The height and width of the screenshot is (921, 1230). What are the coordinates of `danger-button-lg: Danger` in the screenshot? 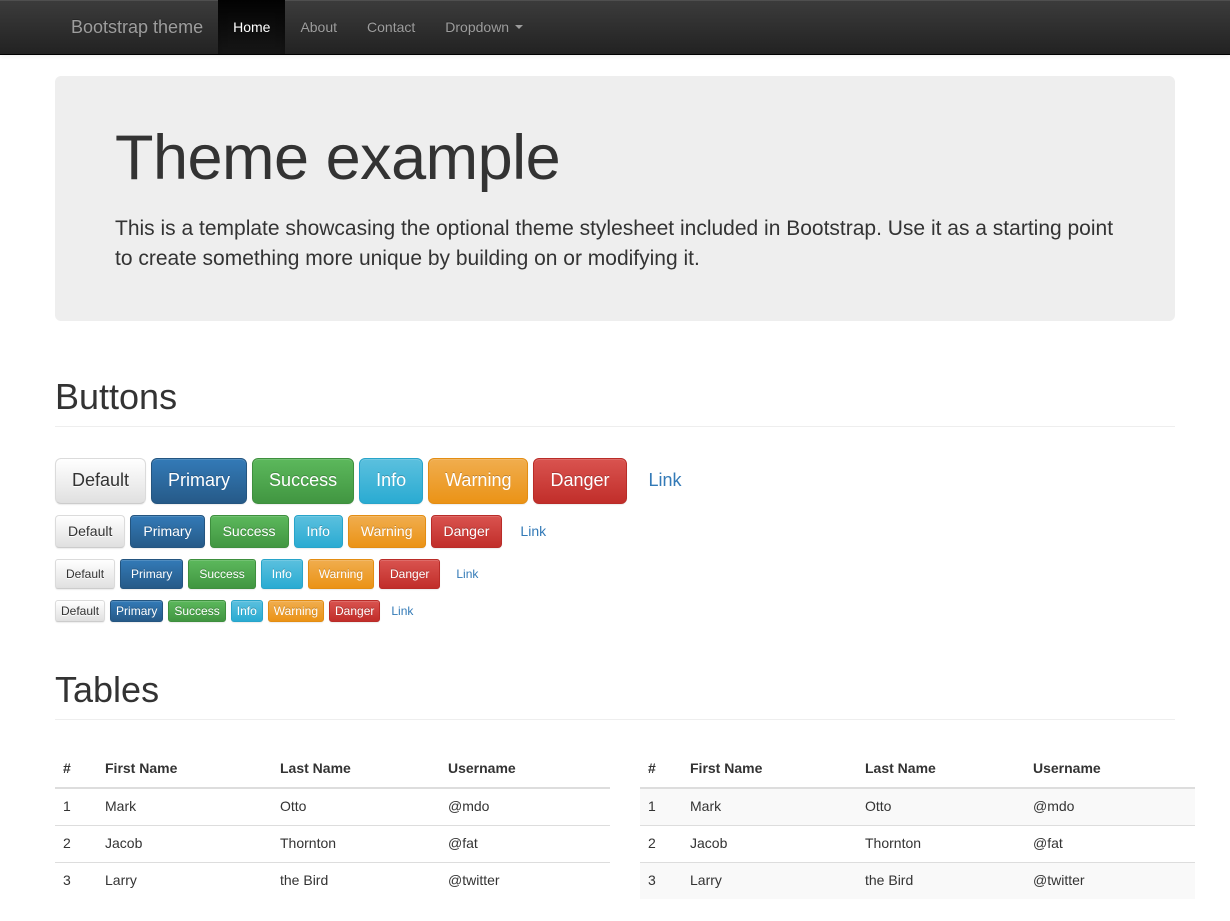 It's located at (580, 480).